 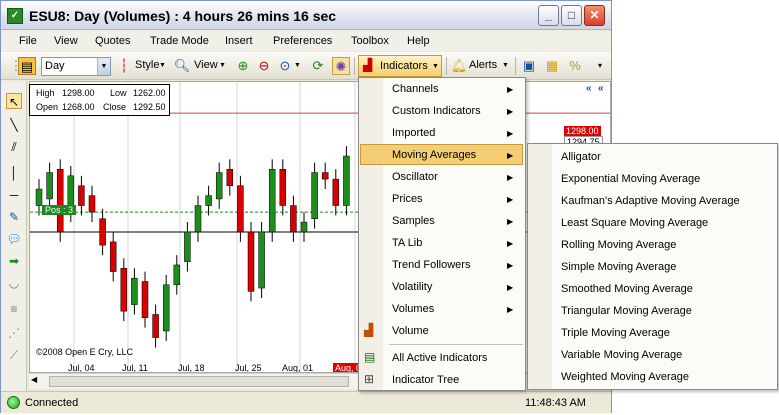 What do you see at coordinates (302, 41) in the screenshot?
I see `menu-preferences: Preferences` at bounding box center [302, 41].